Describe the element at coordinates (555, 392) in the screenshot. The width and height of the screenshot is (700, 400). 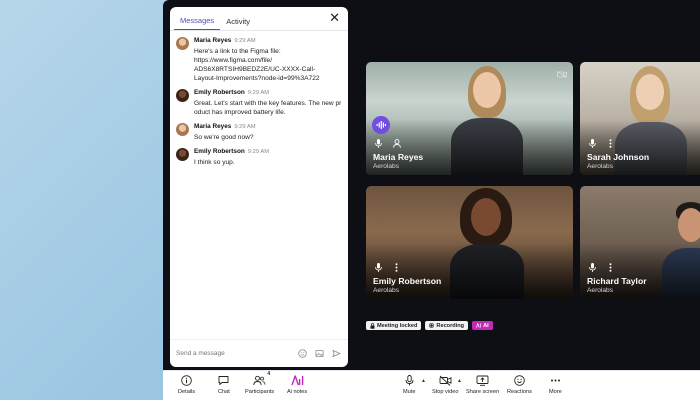
I see `more-label: More` at that location.